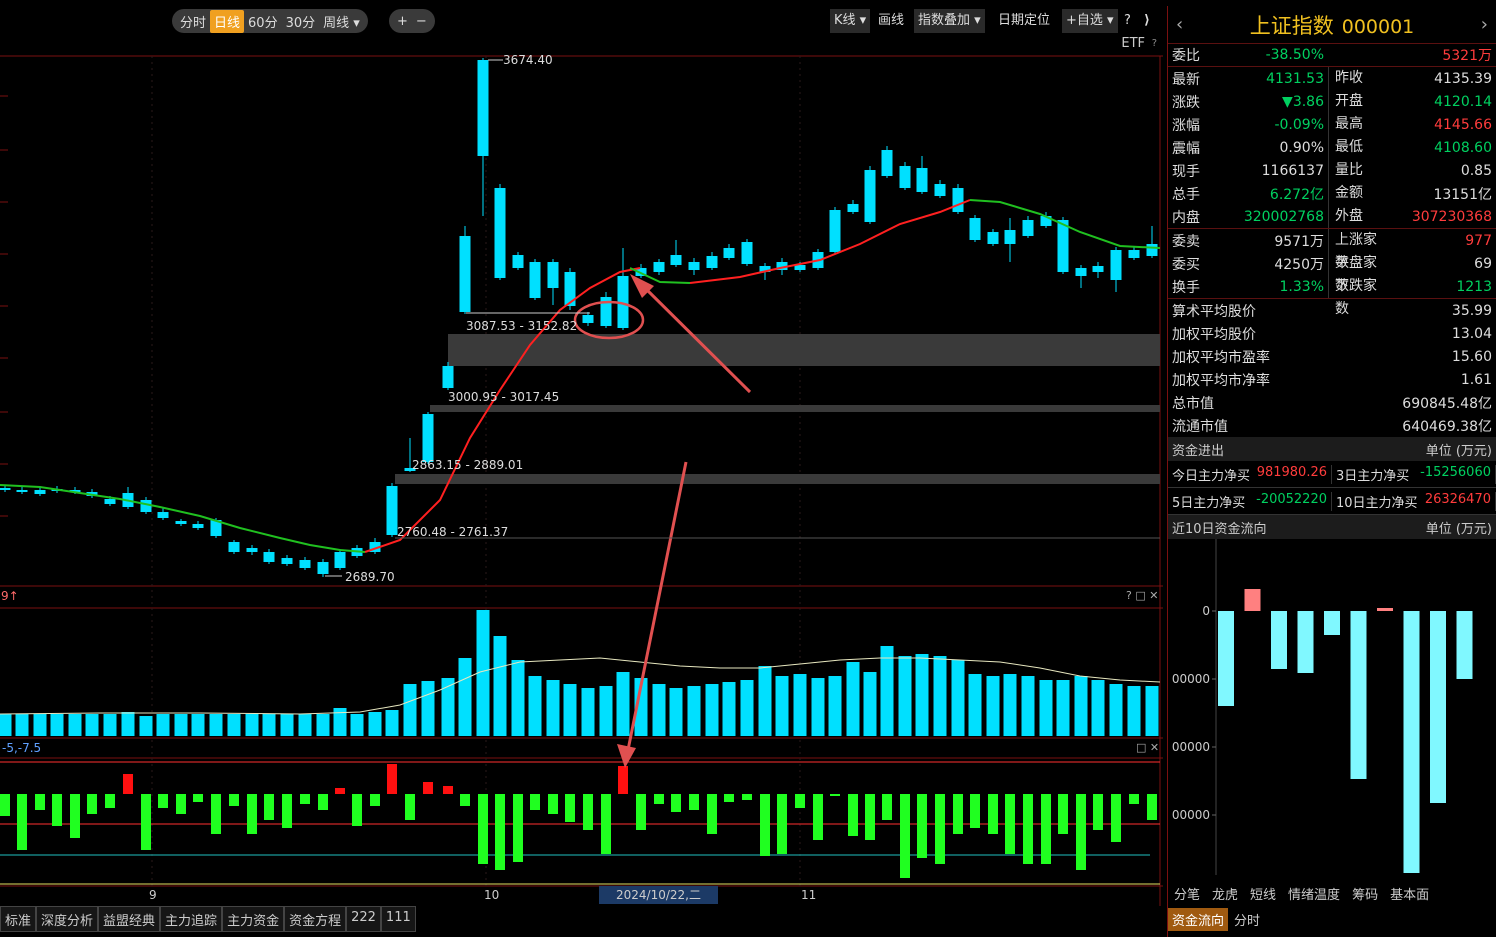 This screenshot has width=1496, height=937. What do you see at coordinates (1471, 333) in the screenshot?
I see `stat-value: 13.04` at bounding box center [1471, 333].